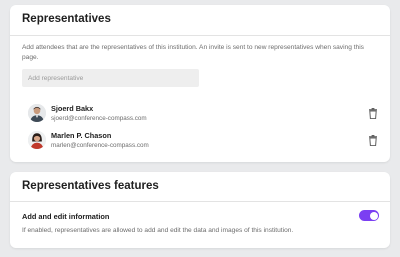 The width and height of the screenshot is (400, 257). I want to click on representative-email: sjoerd@conference-compass.com, so click(99, 118).